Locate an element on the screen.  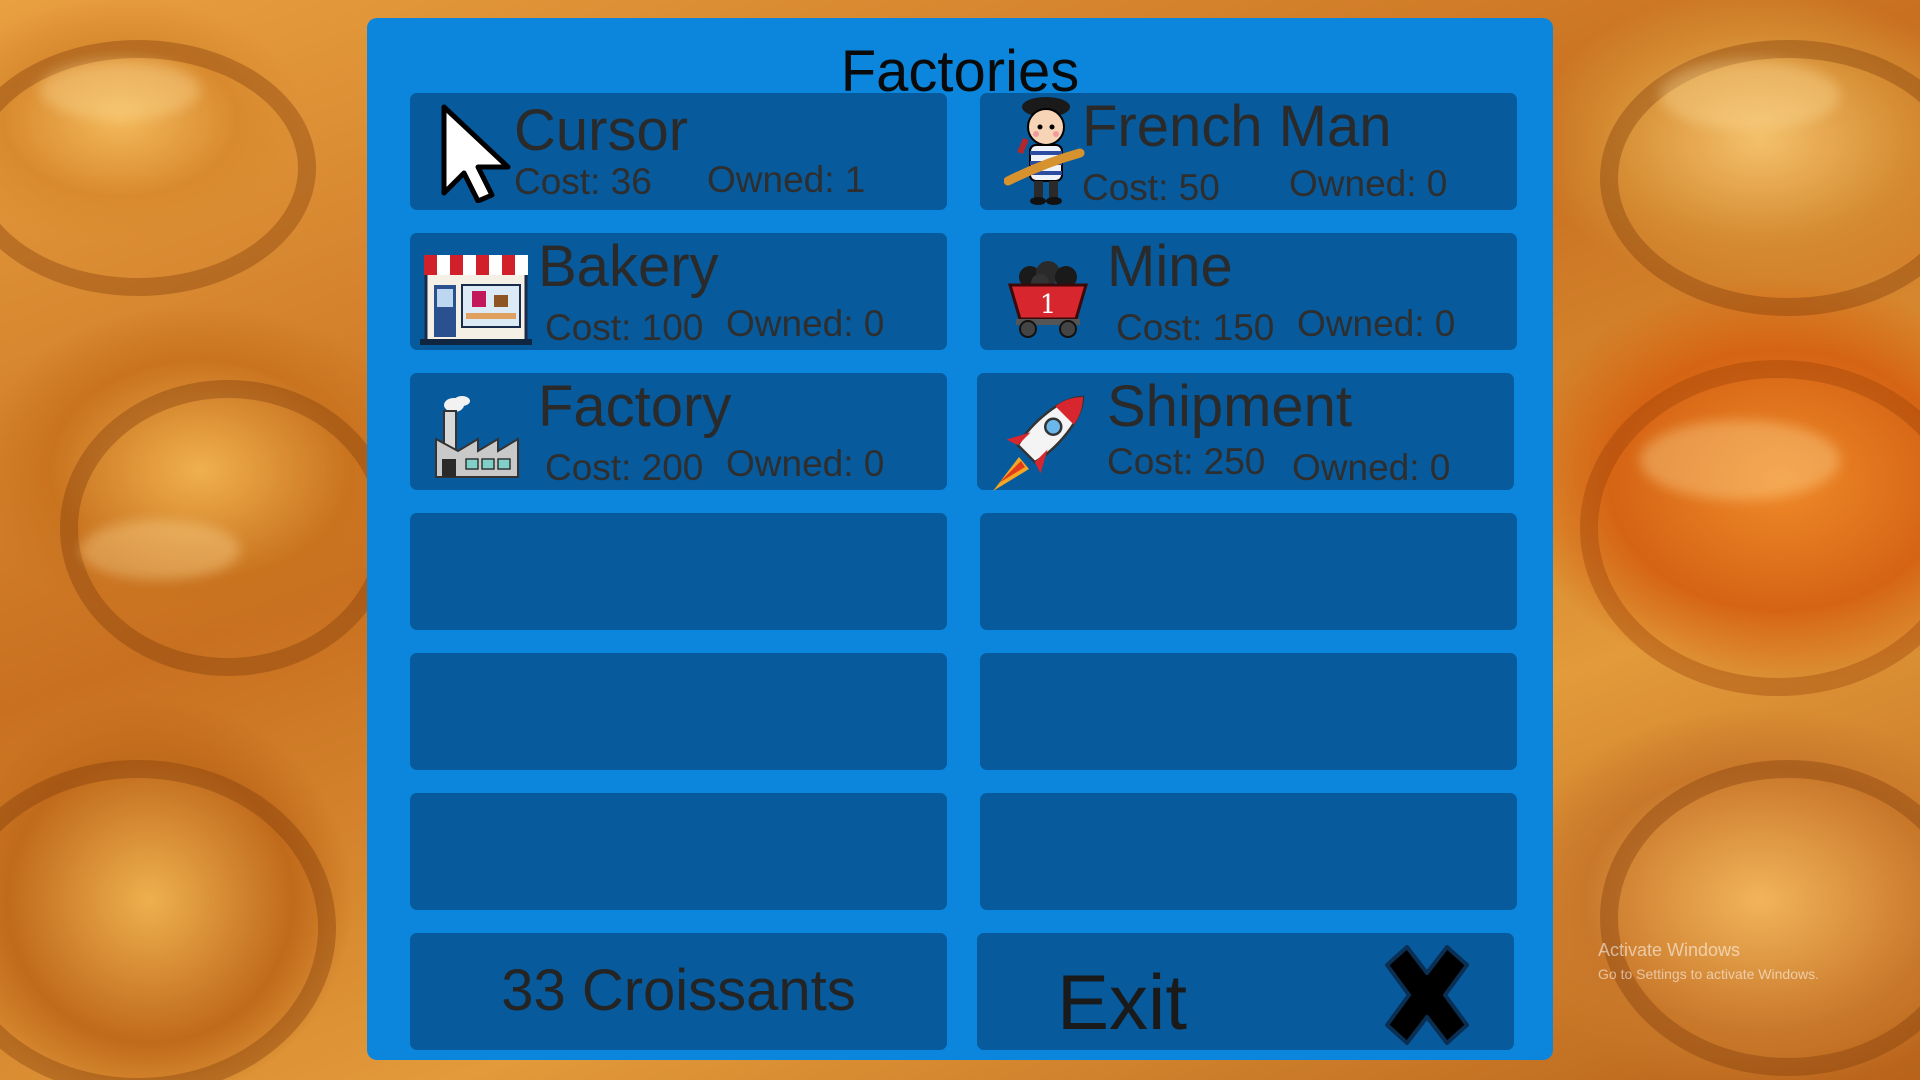
shop-item-mine: 1 Mine Cost: 150 Owned: 0 is located at coordinates (1248, 291).